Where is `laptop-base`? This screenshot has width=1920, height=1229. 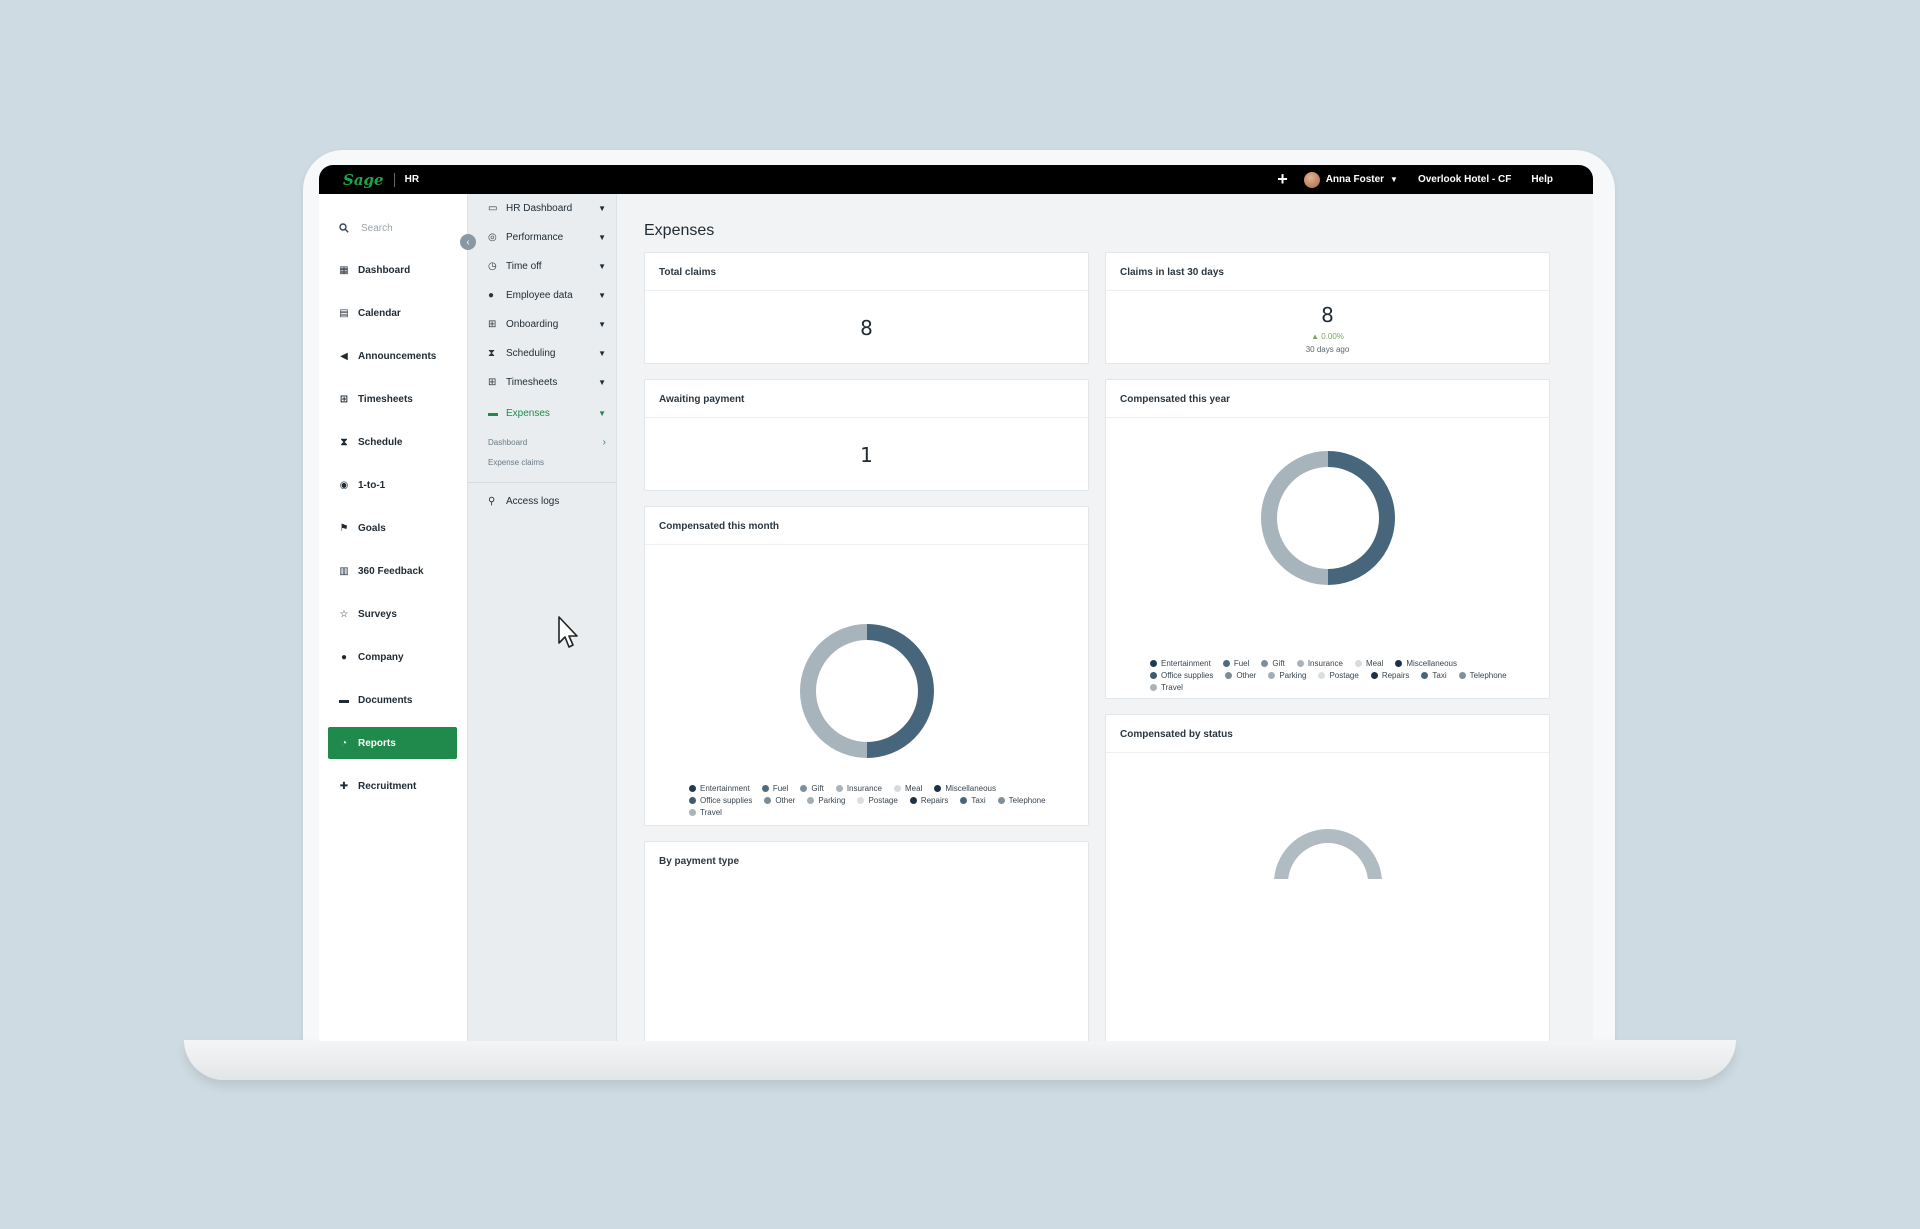
laptop-base is located at coordinates (960, 1060).